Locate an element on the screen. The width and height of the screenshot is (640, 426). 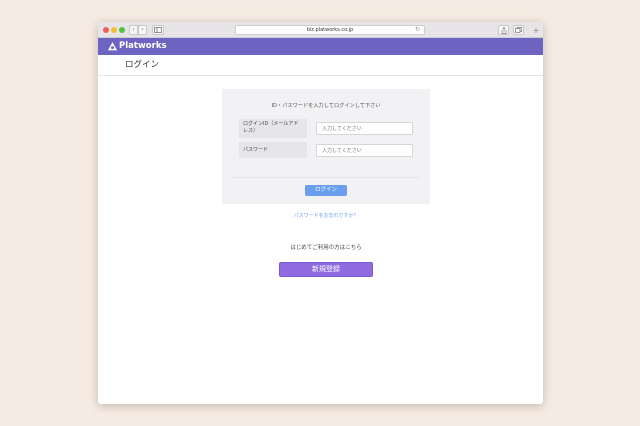
share-icon is located at coordinates (503, 30).